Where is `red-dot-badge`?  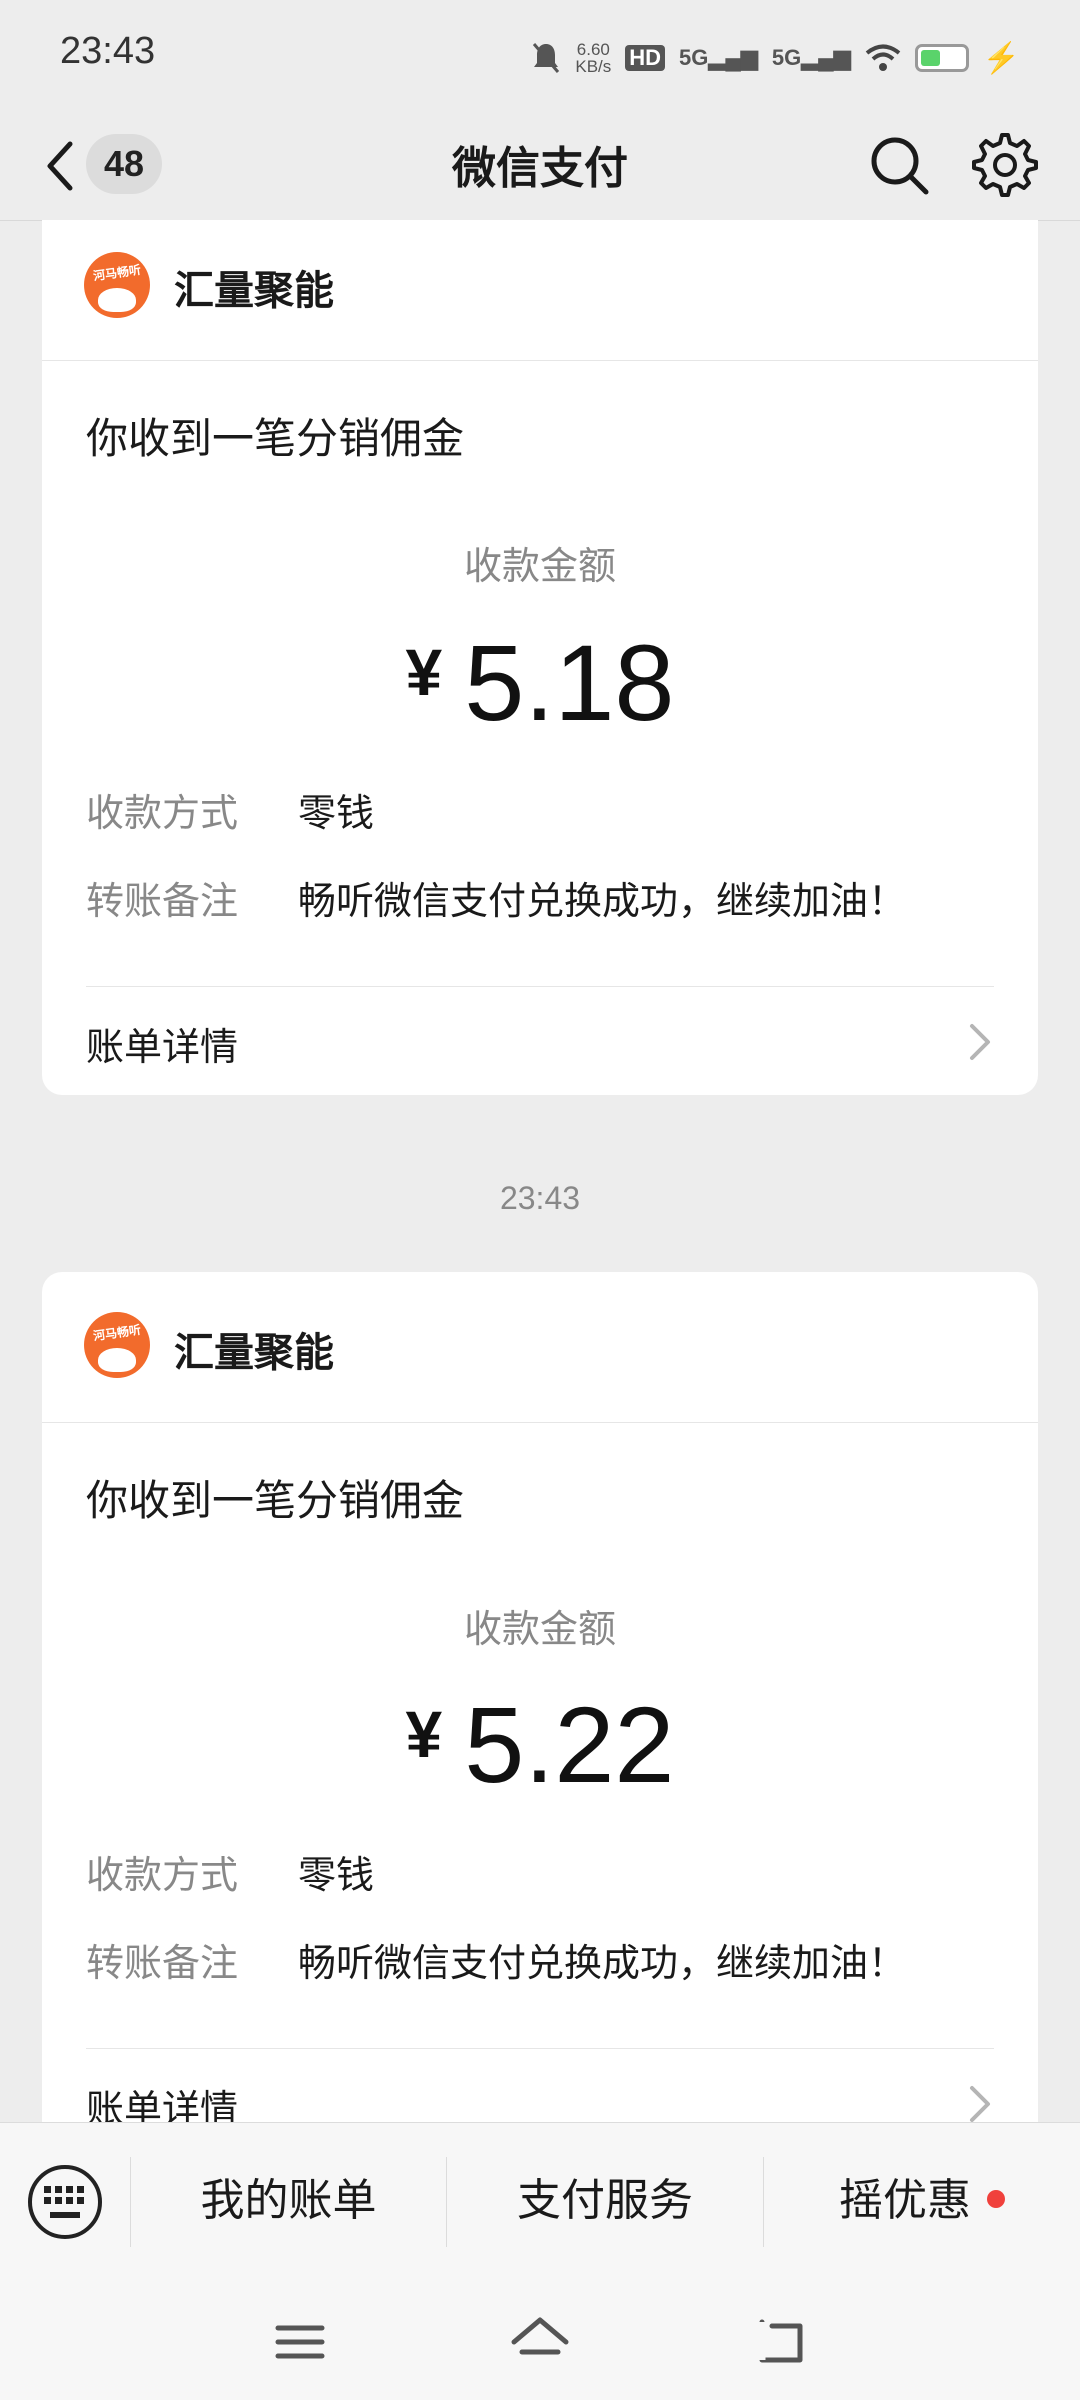
red-dot-badge is located at coordinates (996, 2199).